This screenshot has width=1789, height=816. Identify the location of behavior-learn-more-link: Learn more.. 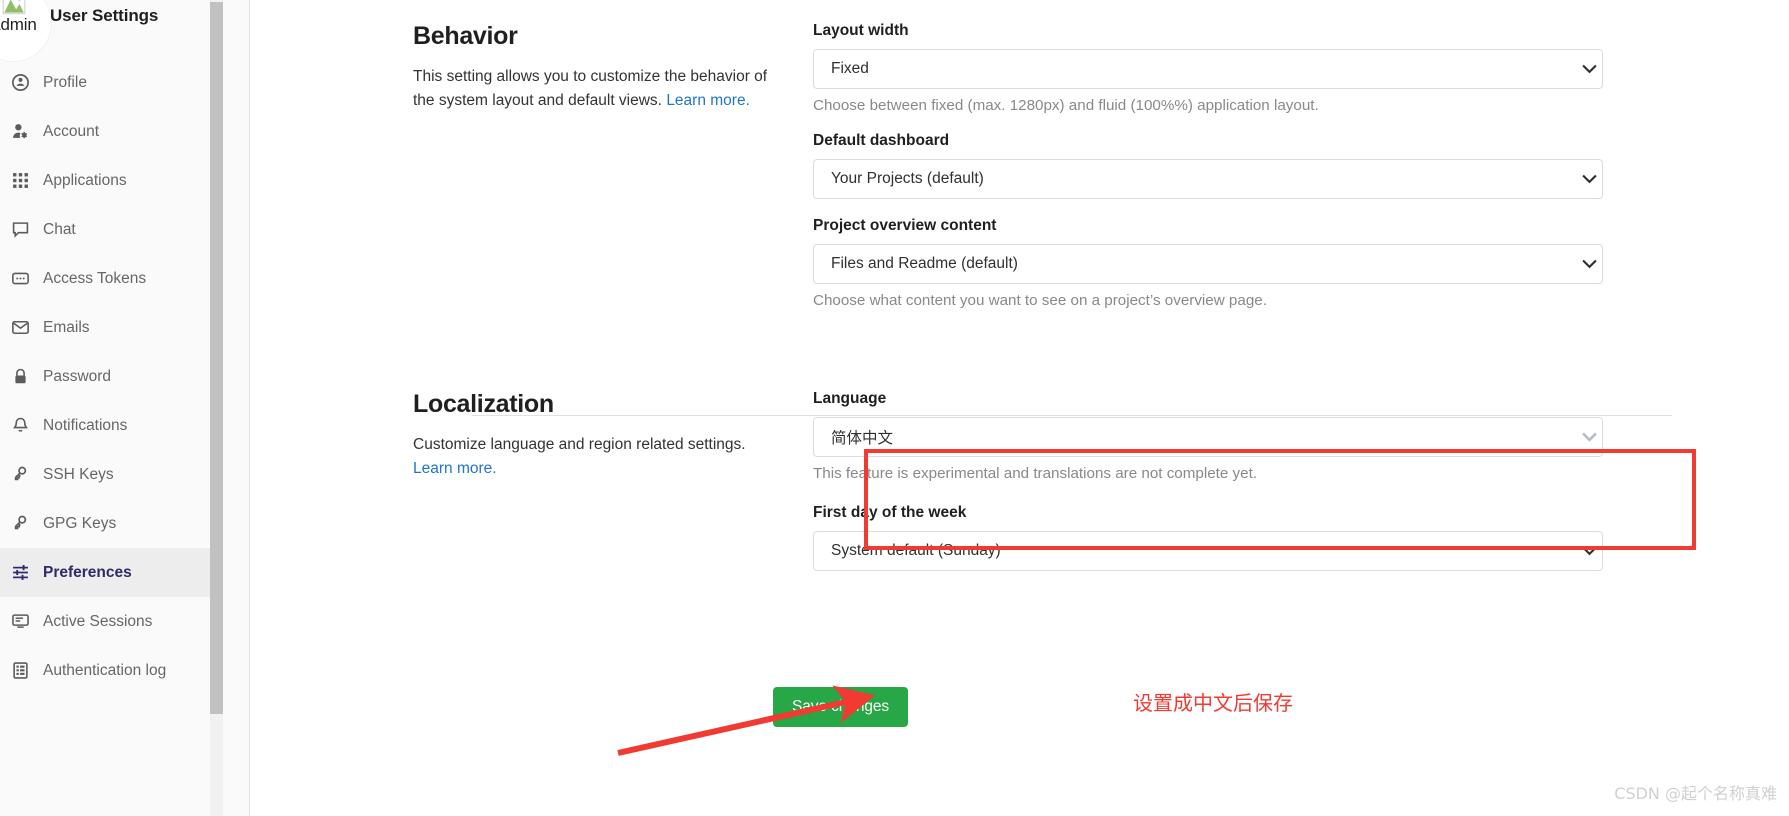
(708, 100).